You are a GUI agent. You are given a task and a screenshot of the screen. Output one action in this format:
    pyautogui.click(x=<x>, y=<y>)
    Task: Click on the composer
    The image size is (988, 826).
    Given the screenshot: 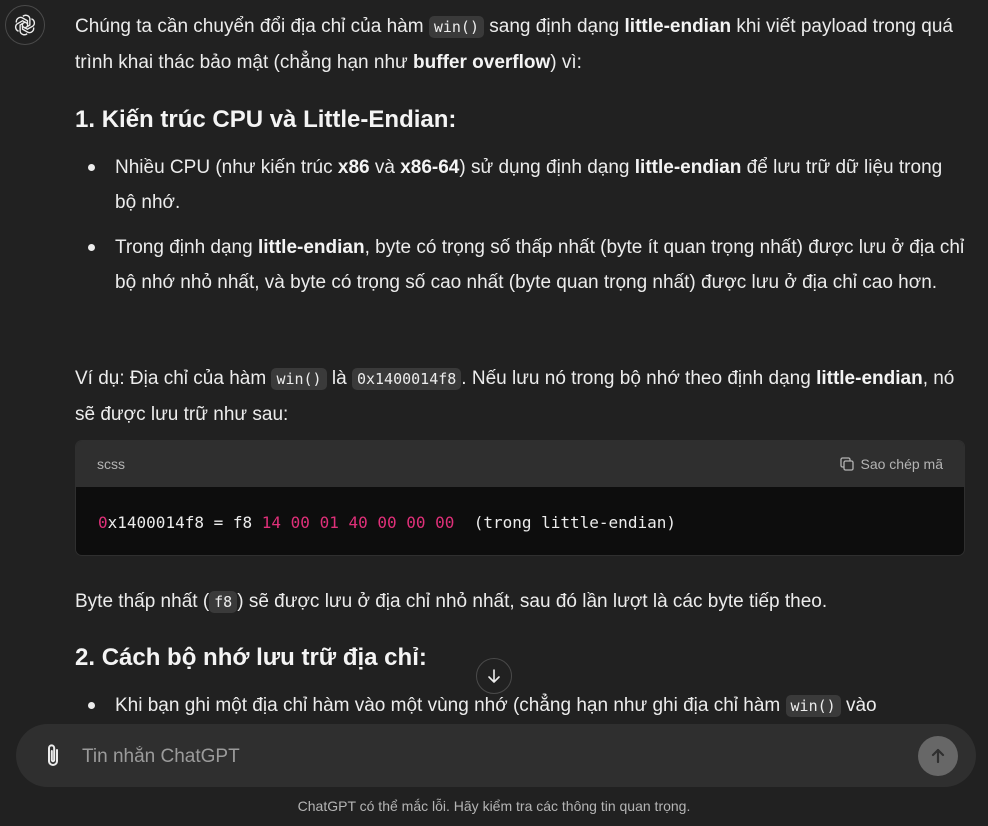 What is the action you would take?
    pyautogui.click(x=496, y=756)
    